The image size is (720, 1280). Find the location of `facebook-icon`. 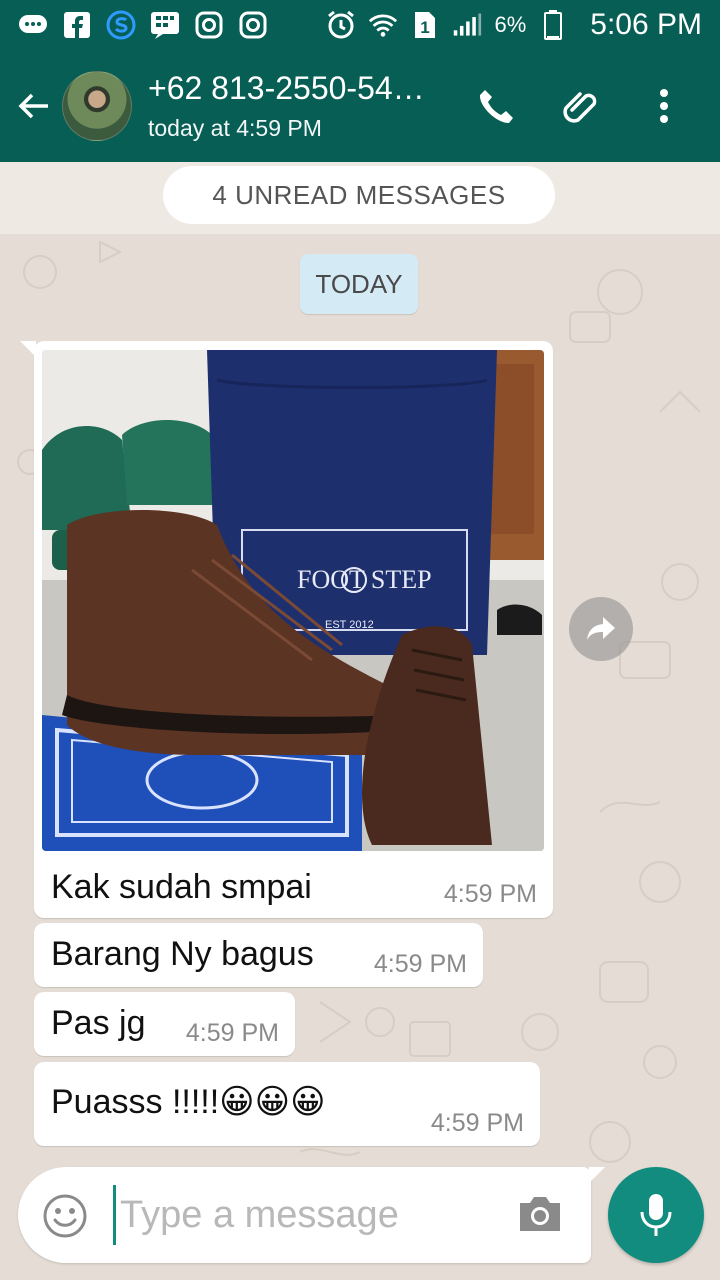

facebook-icon is located at coordinates (77, 25).